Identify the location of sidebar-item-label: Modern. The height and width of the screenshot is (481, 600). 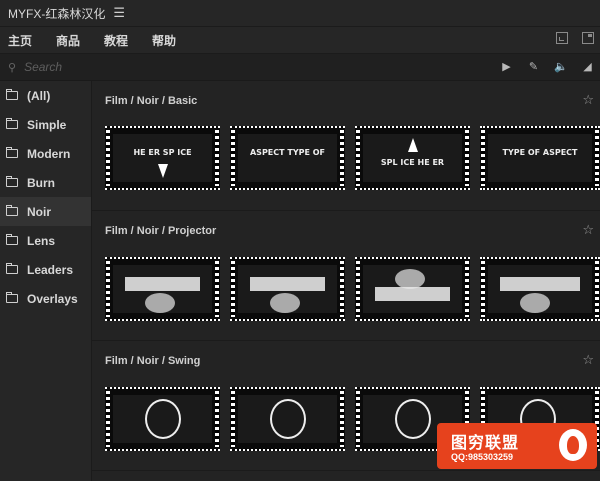
(49, 153).